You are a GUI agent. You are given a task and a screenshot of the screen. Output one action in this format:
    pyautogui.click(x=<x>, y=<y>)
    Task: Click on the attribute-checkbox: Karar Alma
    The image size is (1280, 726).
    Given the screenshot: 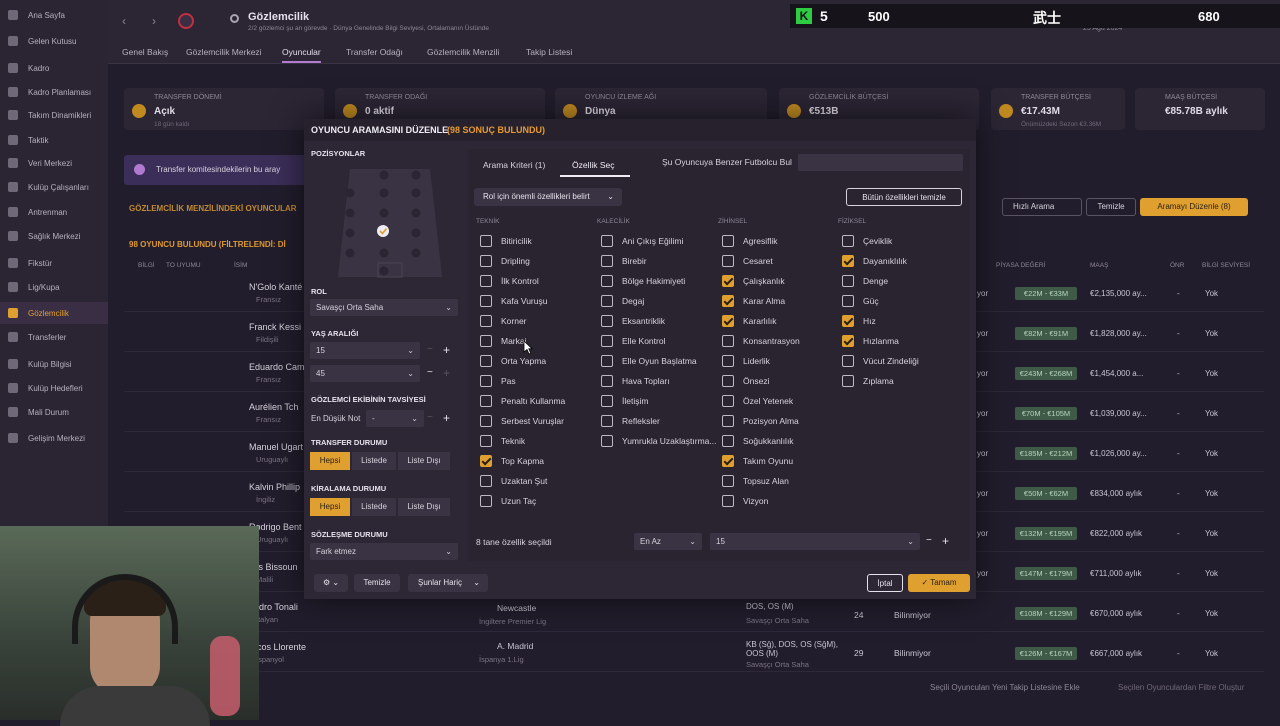 What is the action you would take?
    pyautogui.click(x=753, y=301)
    